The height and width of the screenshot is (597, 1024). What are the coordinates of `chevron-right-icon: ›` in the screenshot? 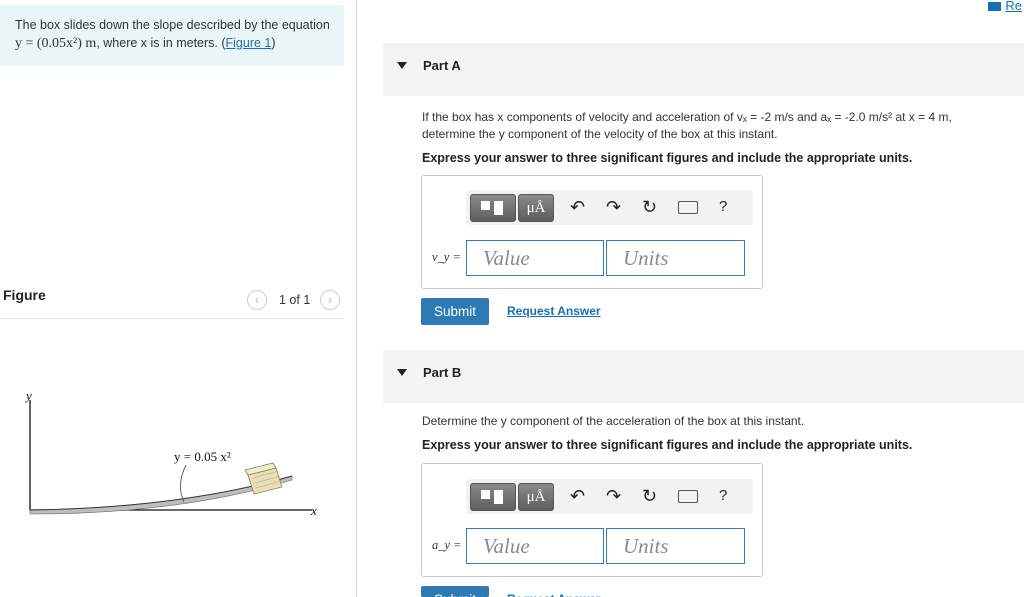 It's located at (330, 299).